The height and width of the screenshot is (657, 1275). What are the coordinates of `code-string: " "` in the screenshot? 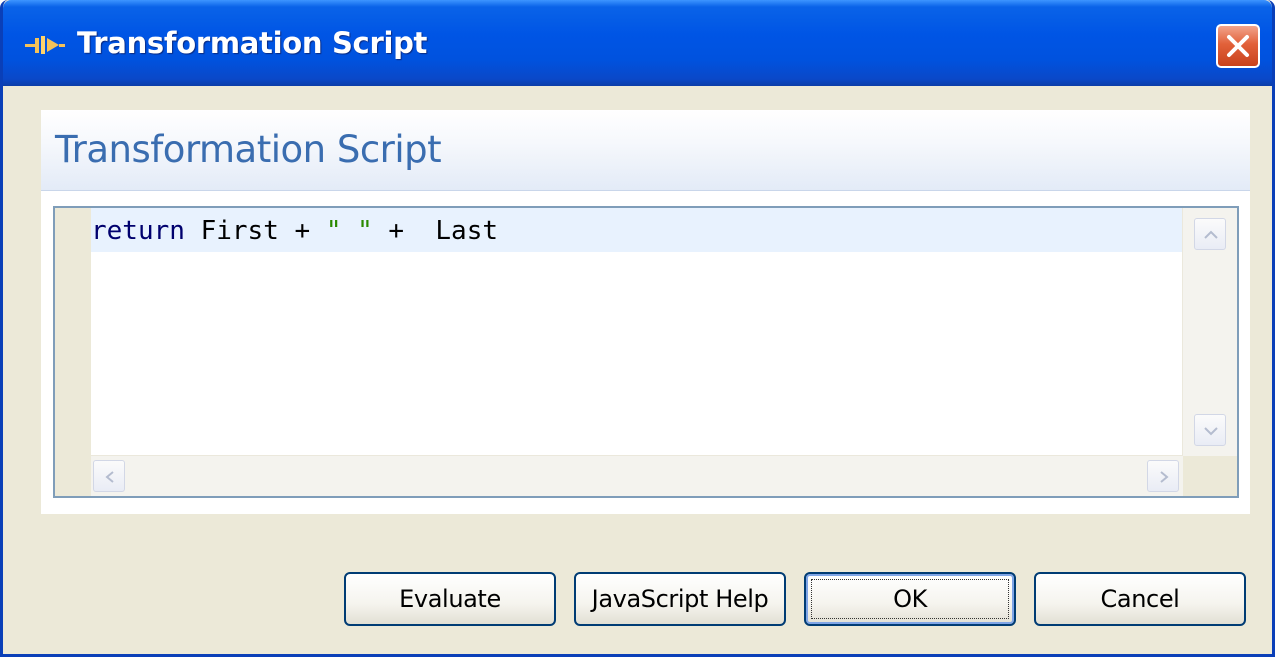 It's located at (349, 231).